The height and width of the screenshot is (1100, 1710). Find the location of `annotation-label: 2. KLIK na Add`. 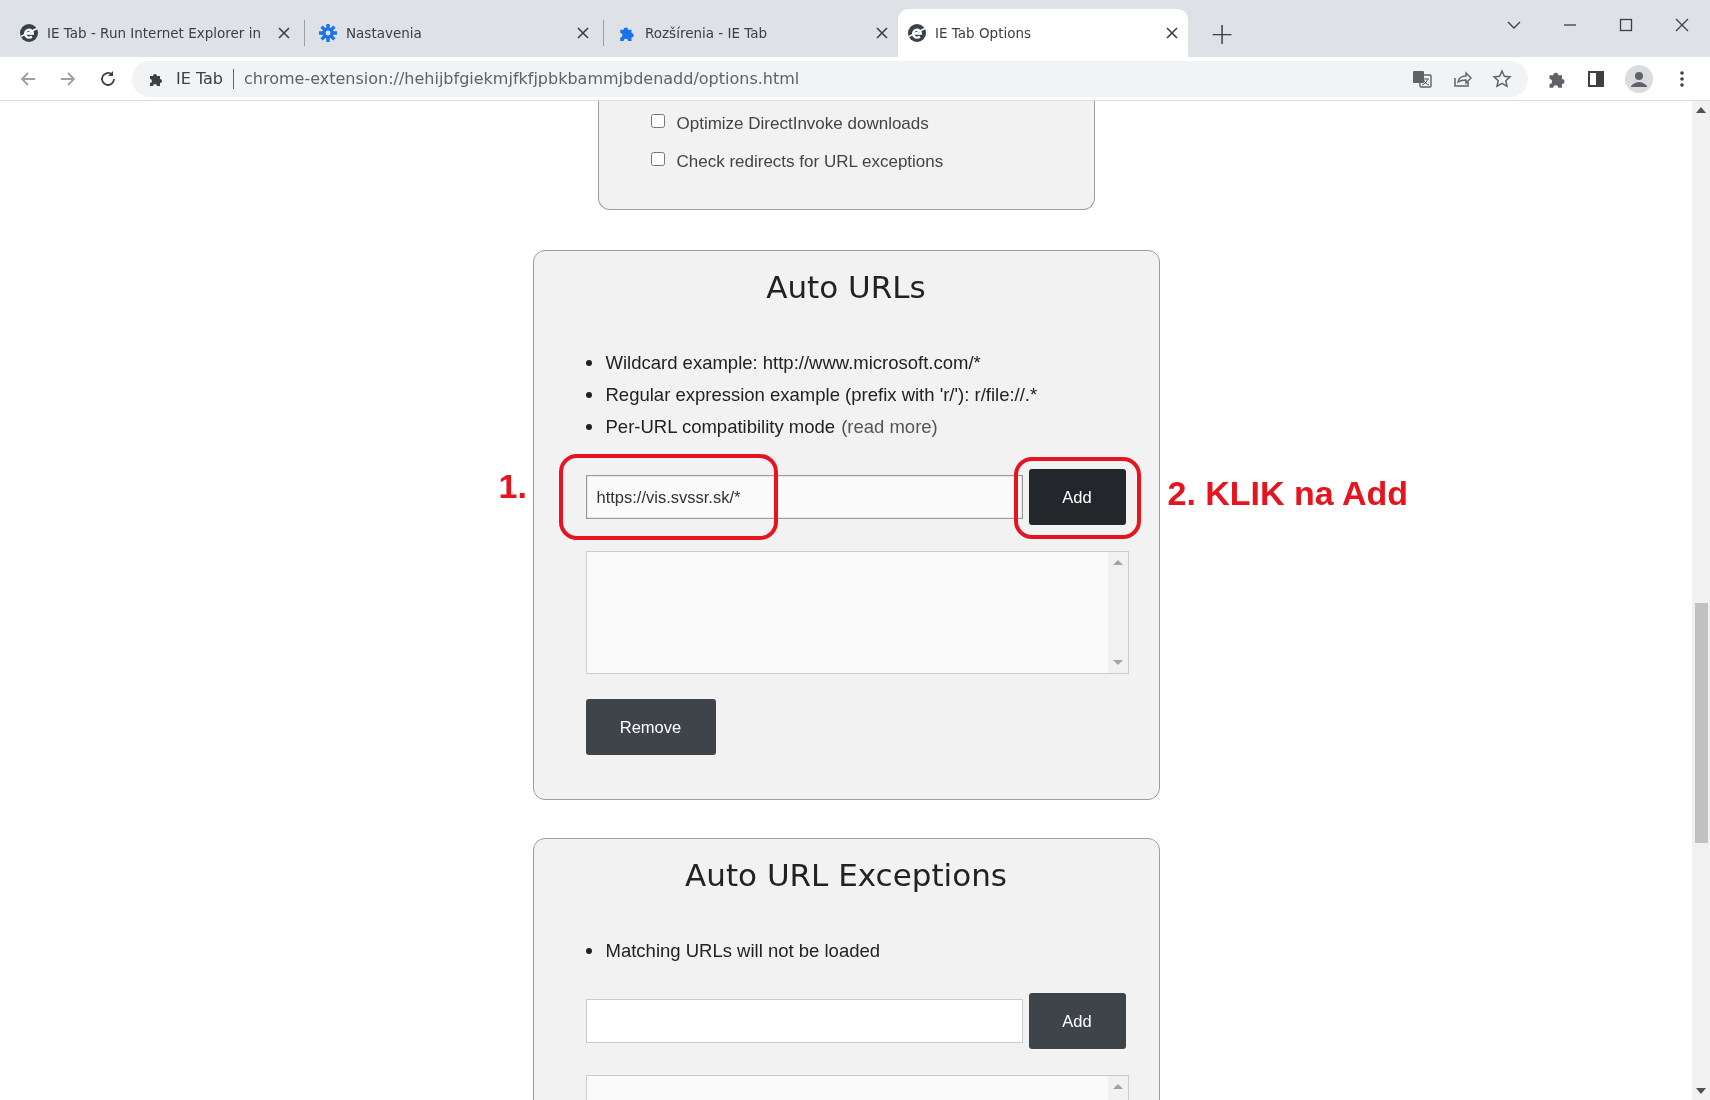

annotation-label: 2. KLIK na Add is located at coordinates (1288, 493).